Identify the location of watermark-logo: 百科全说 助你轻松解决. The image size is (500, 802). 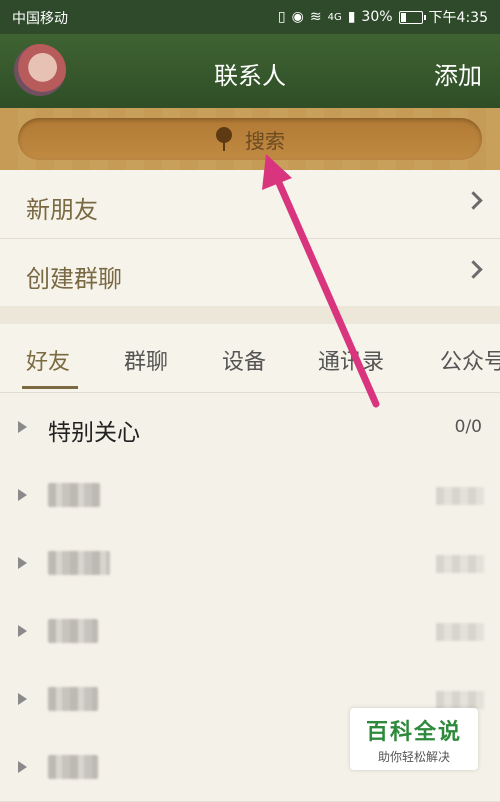
(414, 739).